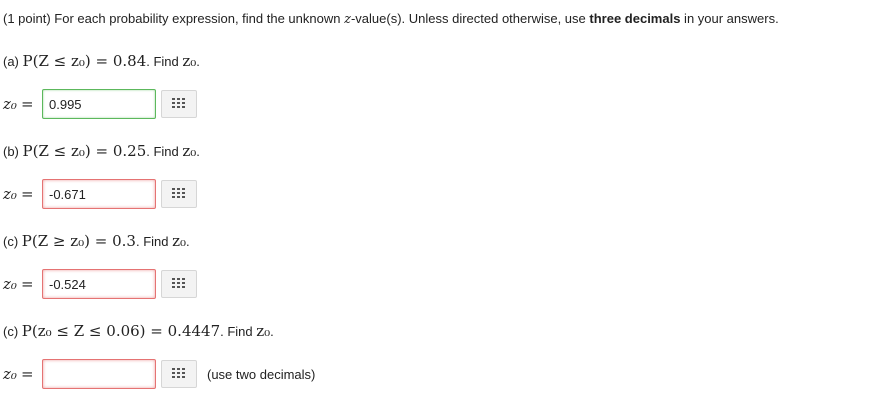  I want to click on question-d: (c) P(z₀ ≤ Z ≤ 0.06) = 0.4447. Find z₀., so click(138, 331).